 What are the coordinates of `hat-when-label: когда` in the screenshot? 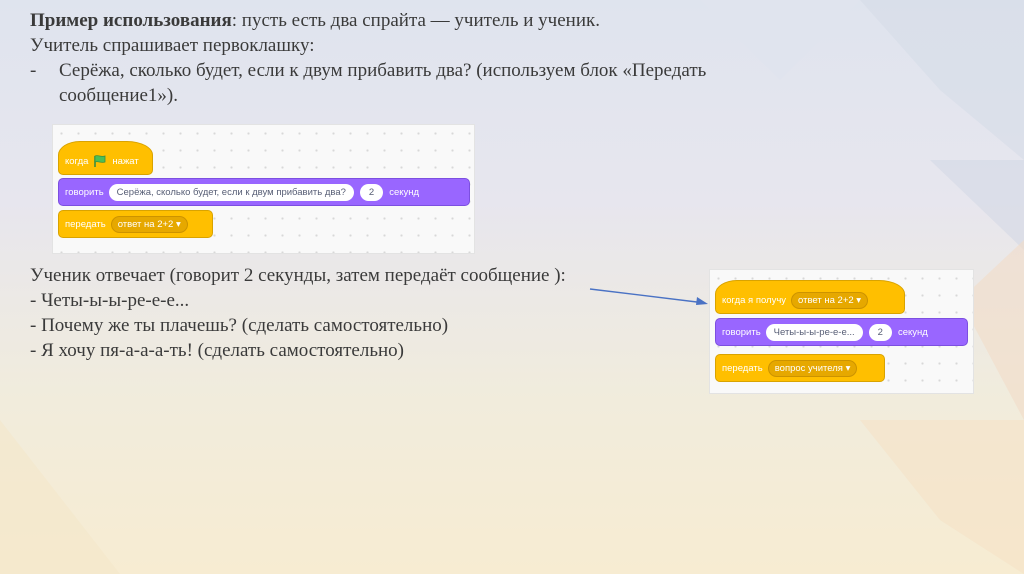 It's located at (77, 161).